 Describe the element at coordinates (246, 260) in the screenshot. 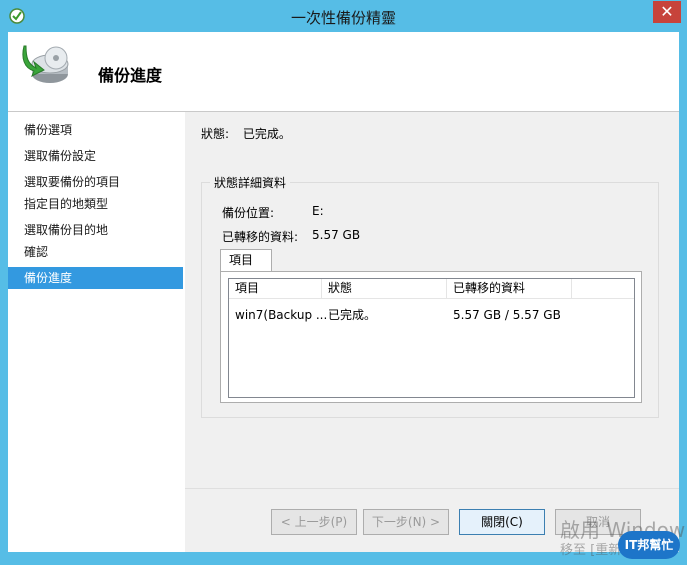

I see `tab-items: 項目` at that location.